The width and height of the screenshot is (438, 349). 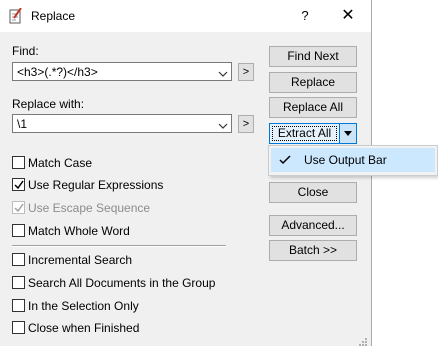 I want to click on checkbox-label: In the Selection Only, so click(x=83, y=306).